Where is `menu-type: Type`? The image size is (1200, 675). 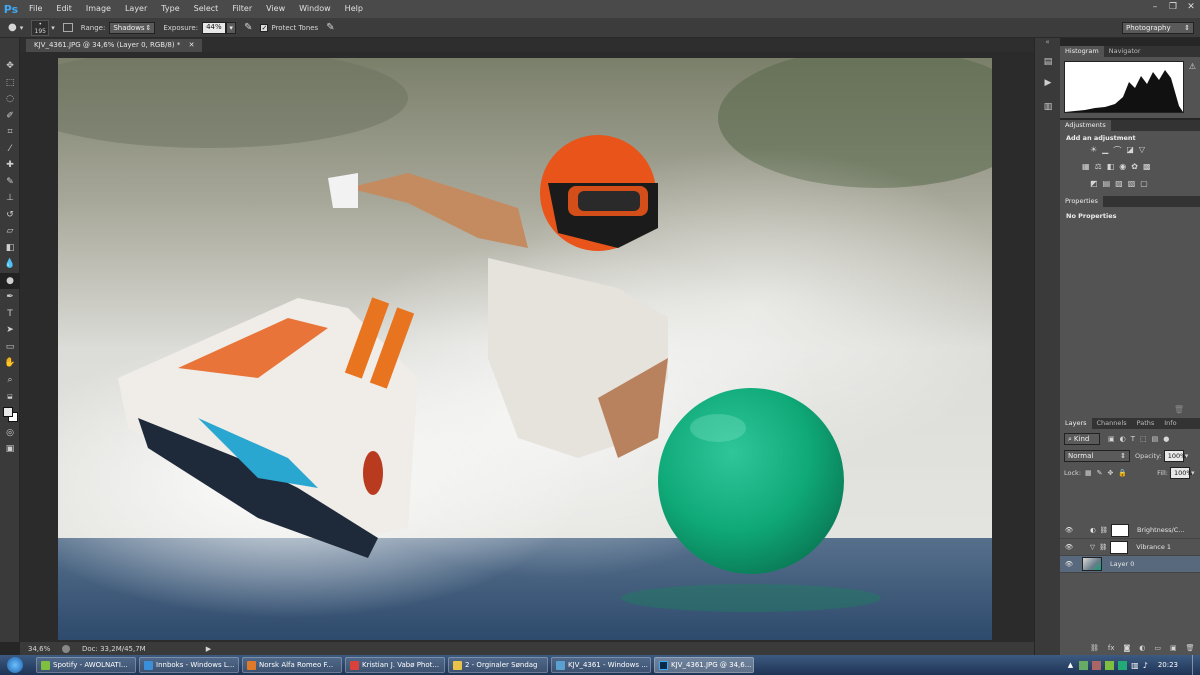
menu-type: Type is located at coordinates (170, 9).